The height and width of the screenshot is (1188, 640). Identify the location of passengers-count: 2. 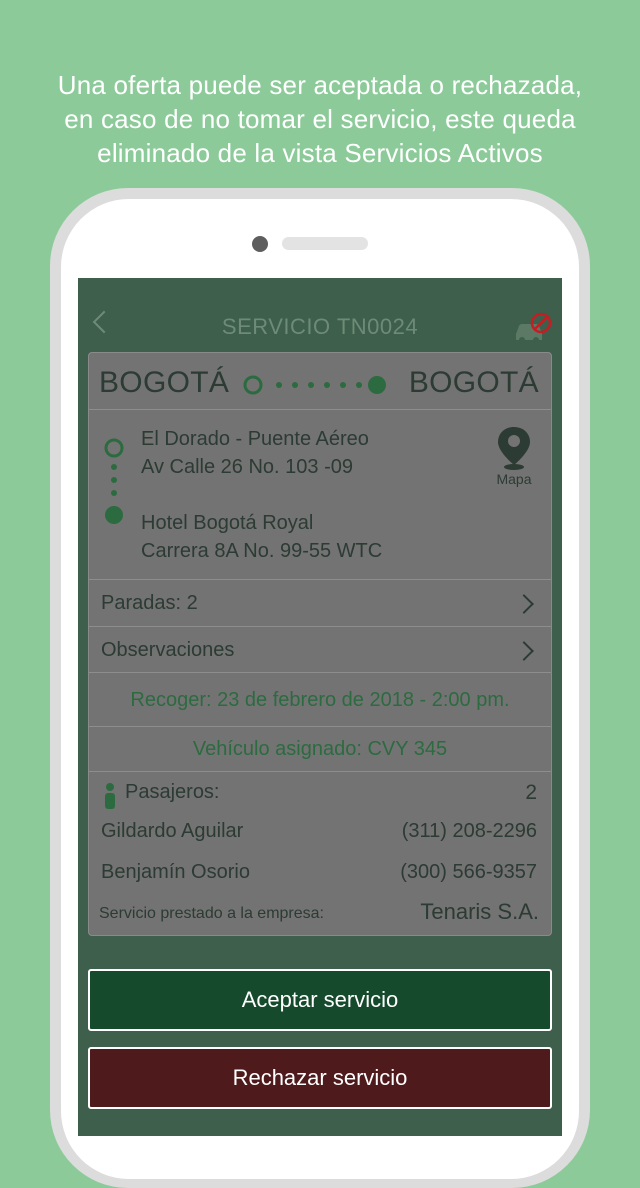
(531, 792).